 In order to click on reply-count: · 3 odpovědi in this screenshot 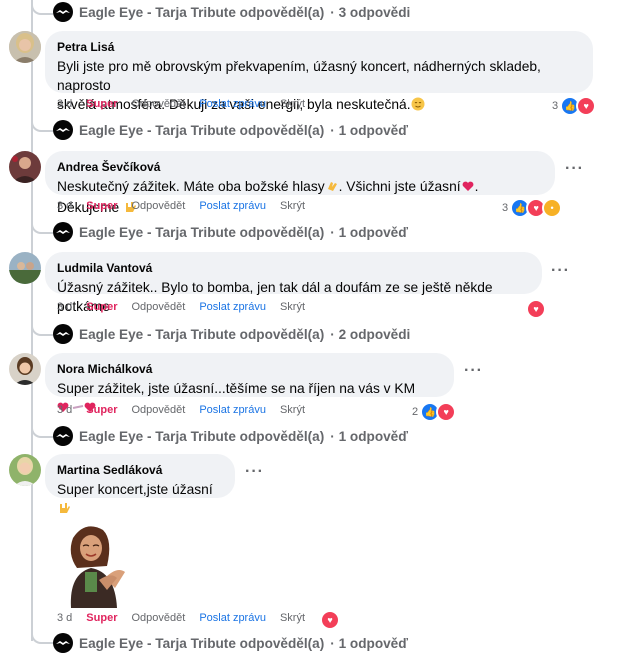, I will do `click(370, 12)`.